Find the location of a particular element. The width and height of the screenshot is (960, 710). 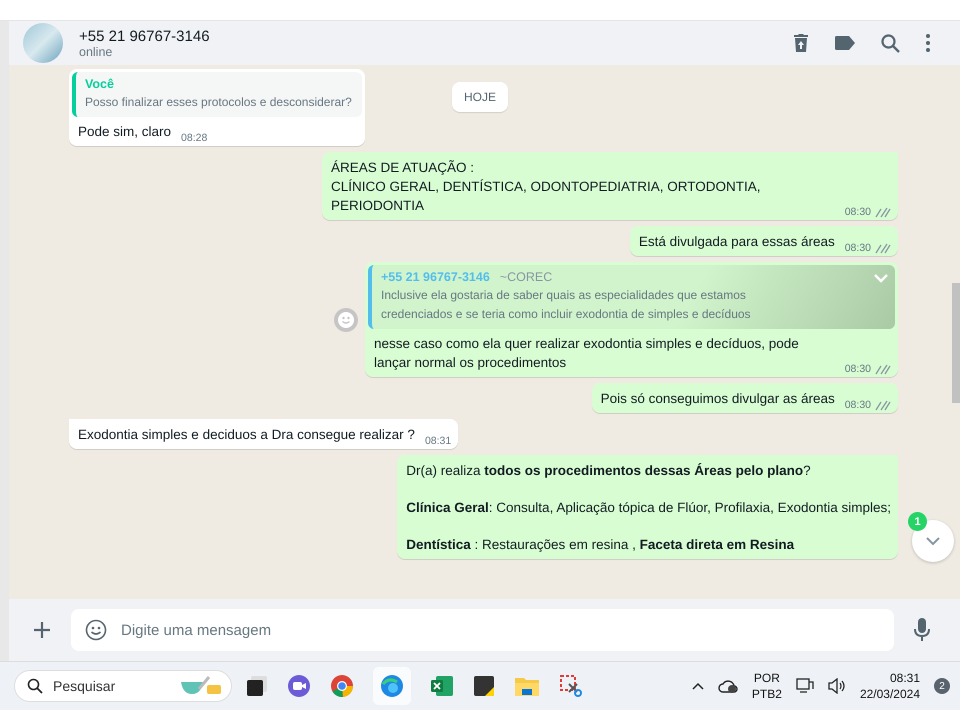

taskbar-clock: 08:31 22/03/2024 is located at coordinates (890, 686).